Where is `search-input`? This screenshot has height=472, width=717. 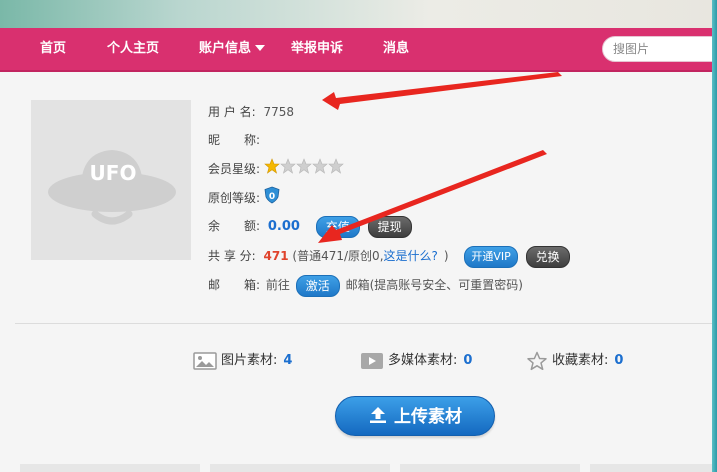
search-input is located at coordinates (663, 49).